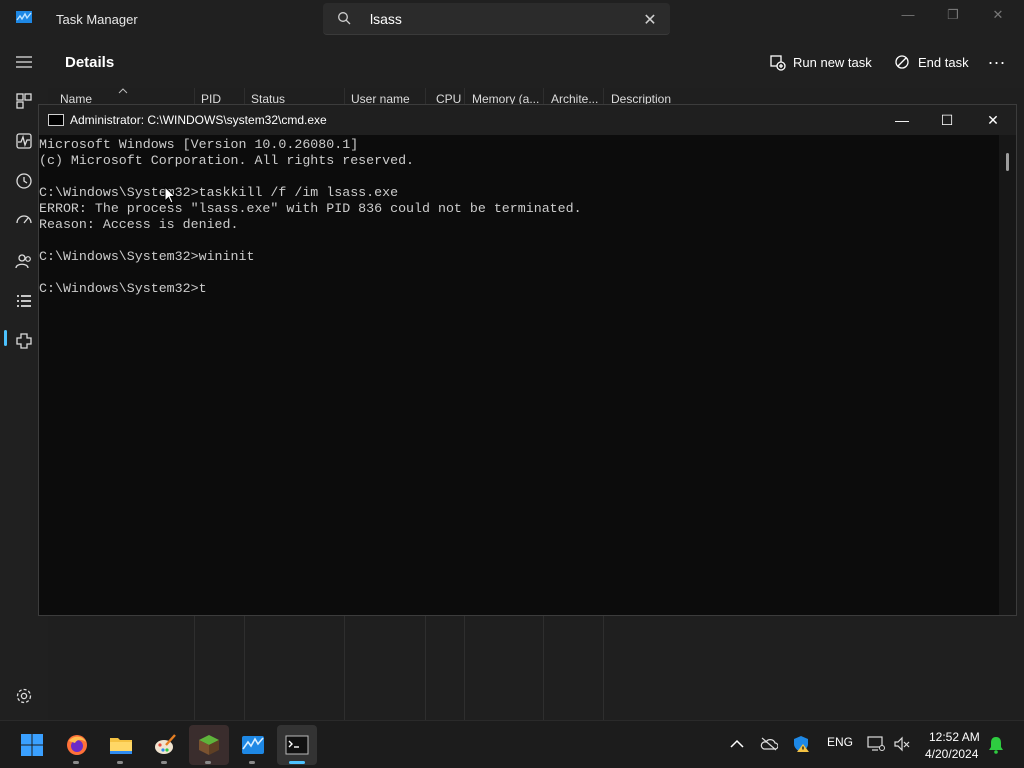  I want to click on firefox-icon, so click(77, 745).